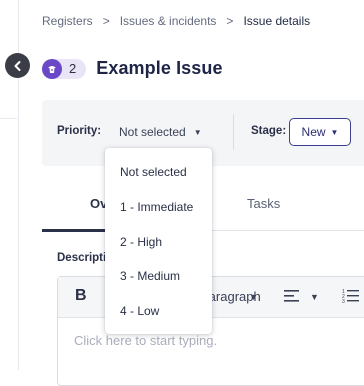 The height and width of the screenshot is (386, 364). I want to click on svg-text: 3, so click(343, 301).